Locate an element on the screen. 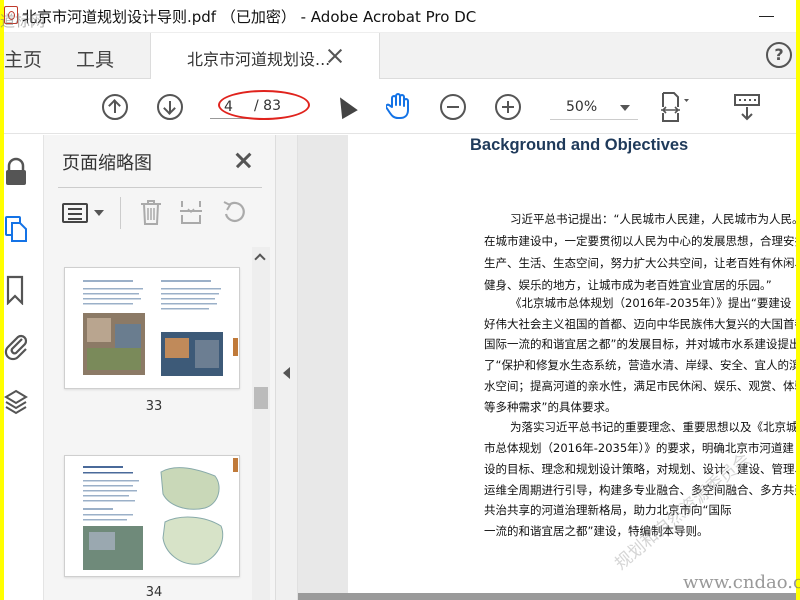  previous-page-button is located at coordinates (115, 107).